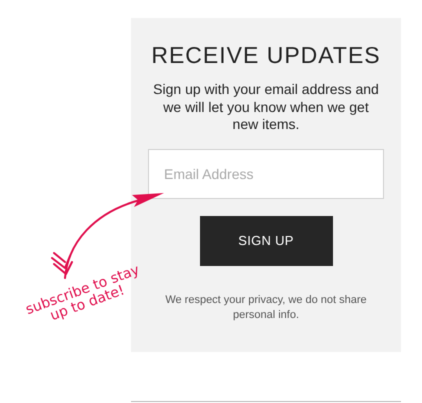 This screenshot has height=403, width=422. Describe the element at coordinates (266, 107) in the screenshot. I see `signup-description: Sign up with your email address and we will let you know when we get new items.` at that location.